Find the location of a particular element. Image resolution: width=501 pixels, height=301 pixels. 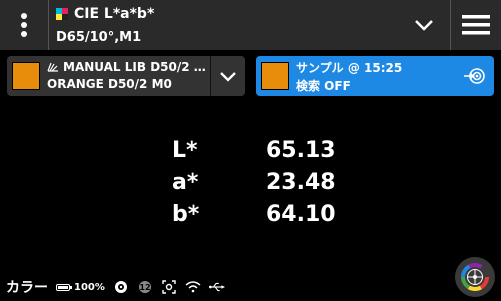

svg-text: 12 is located at coordinates (144, 287).